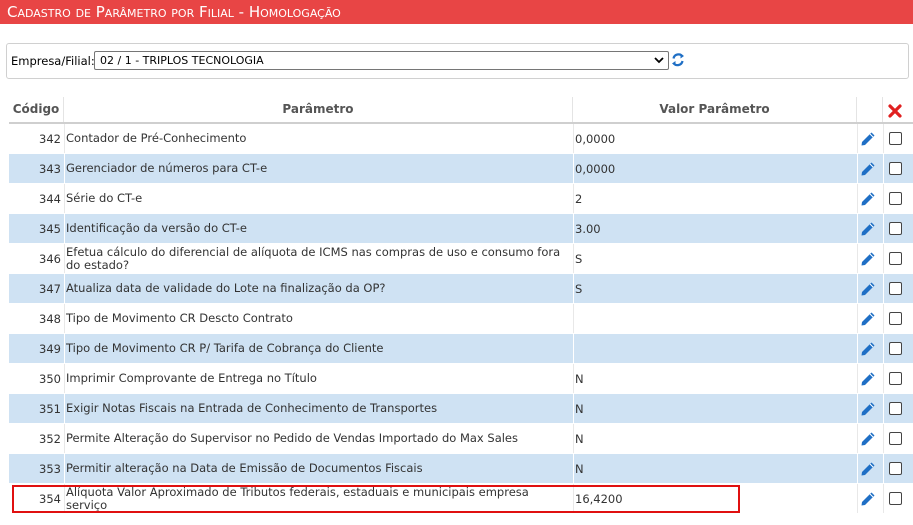  Describe the element at coordinates (50, 318) in the screenshot. I see `row-code: 348` at that location.